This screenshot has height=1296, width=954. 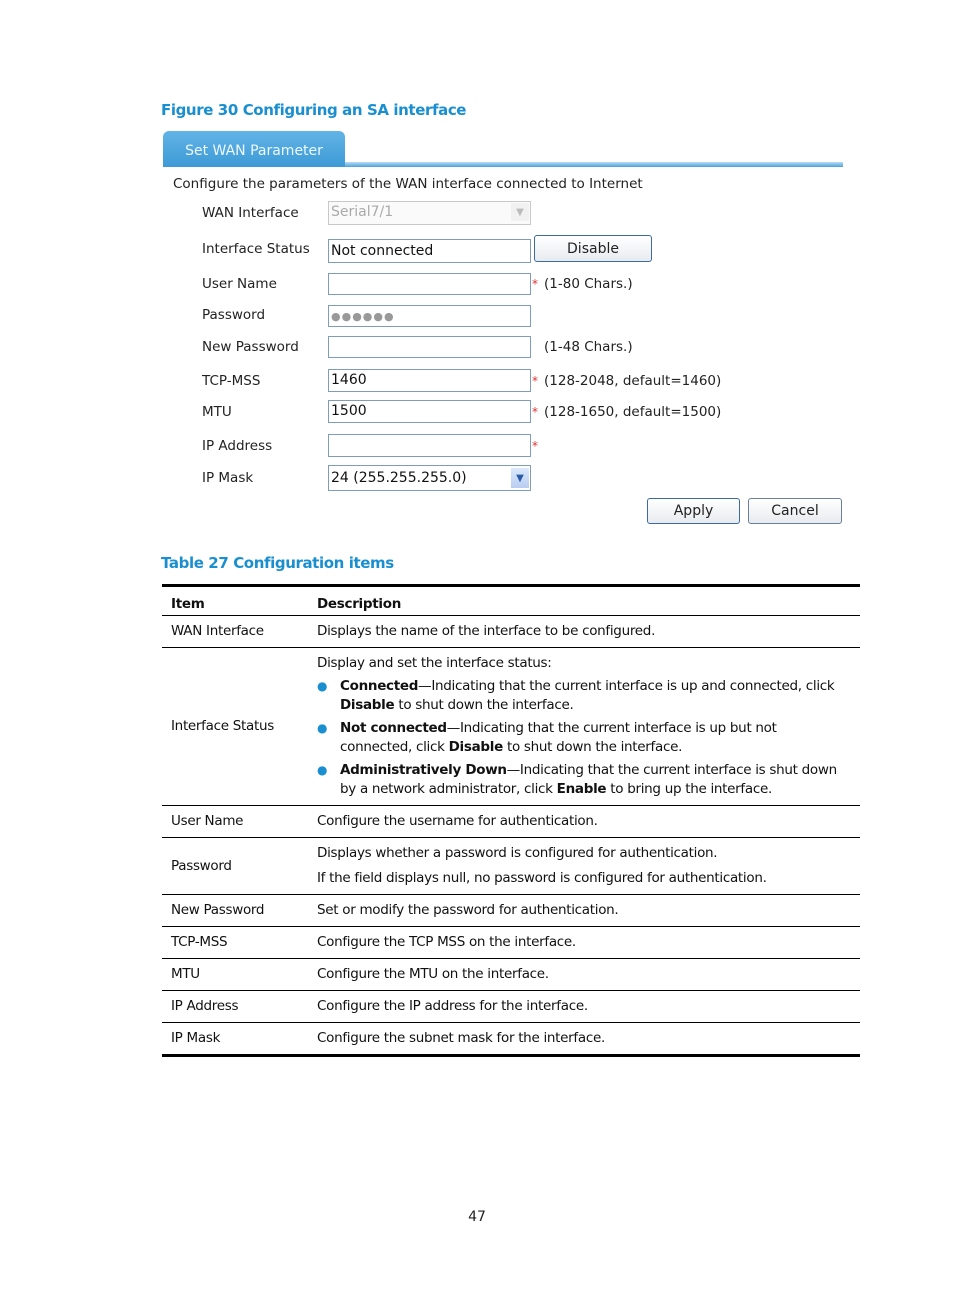 I want to click on row-item: IP Address, so click(x=235, y=1006).